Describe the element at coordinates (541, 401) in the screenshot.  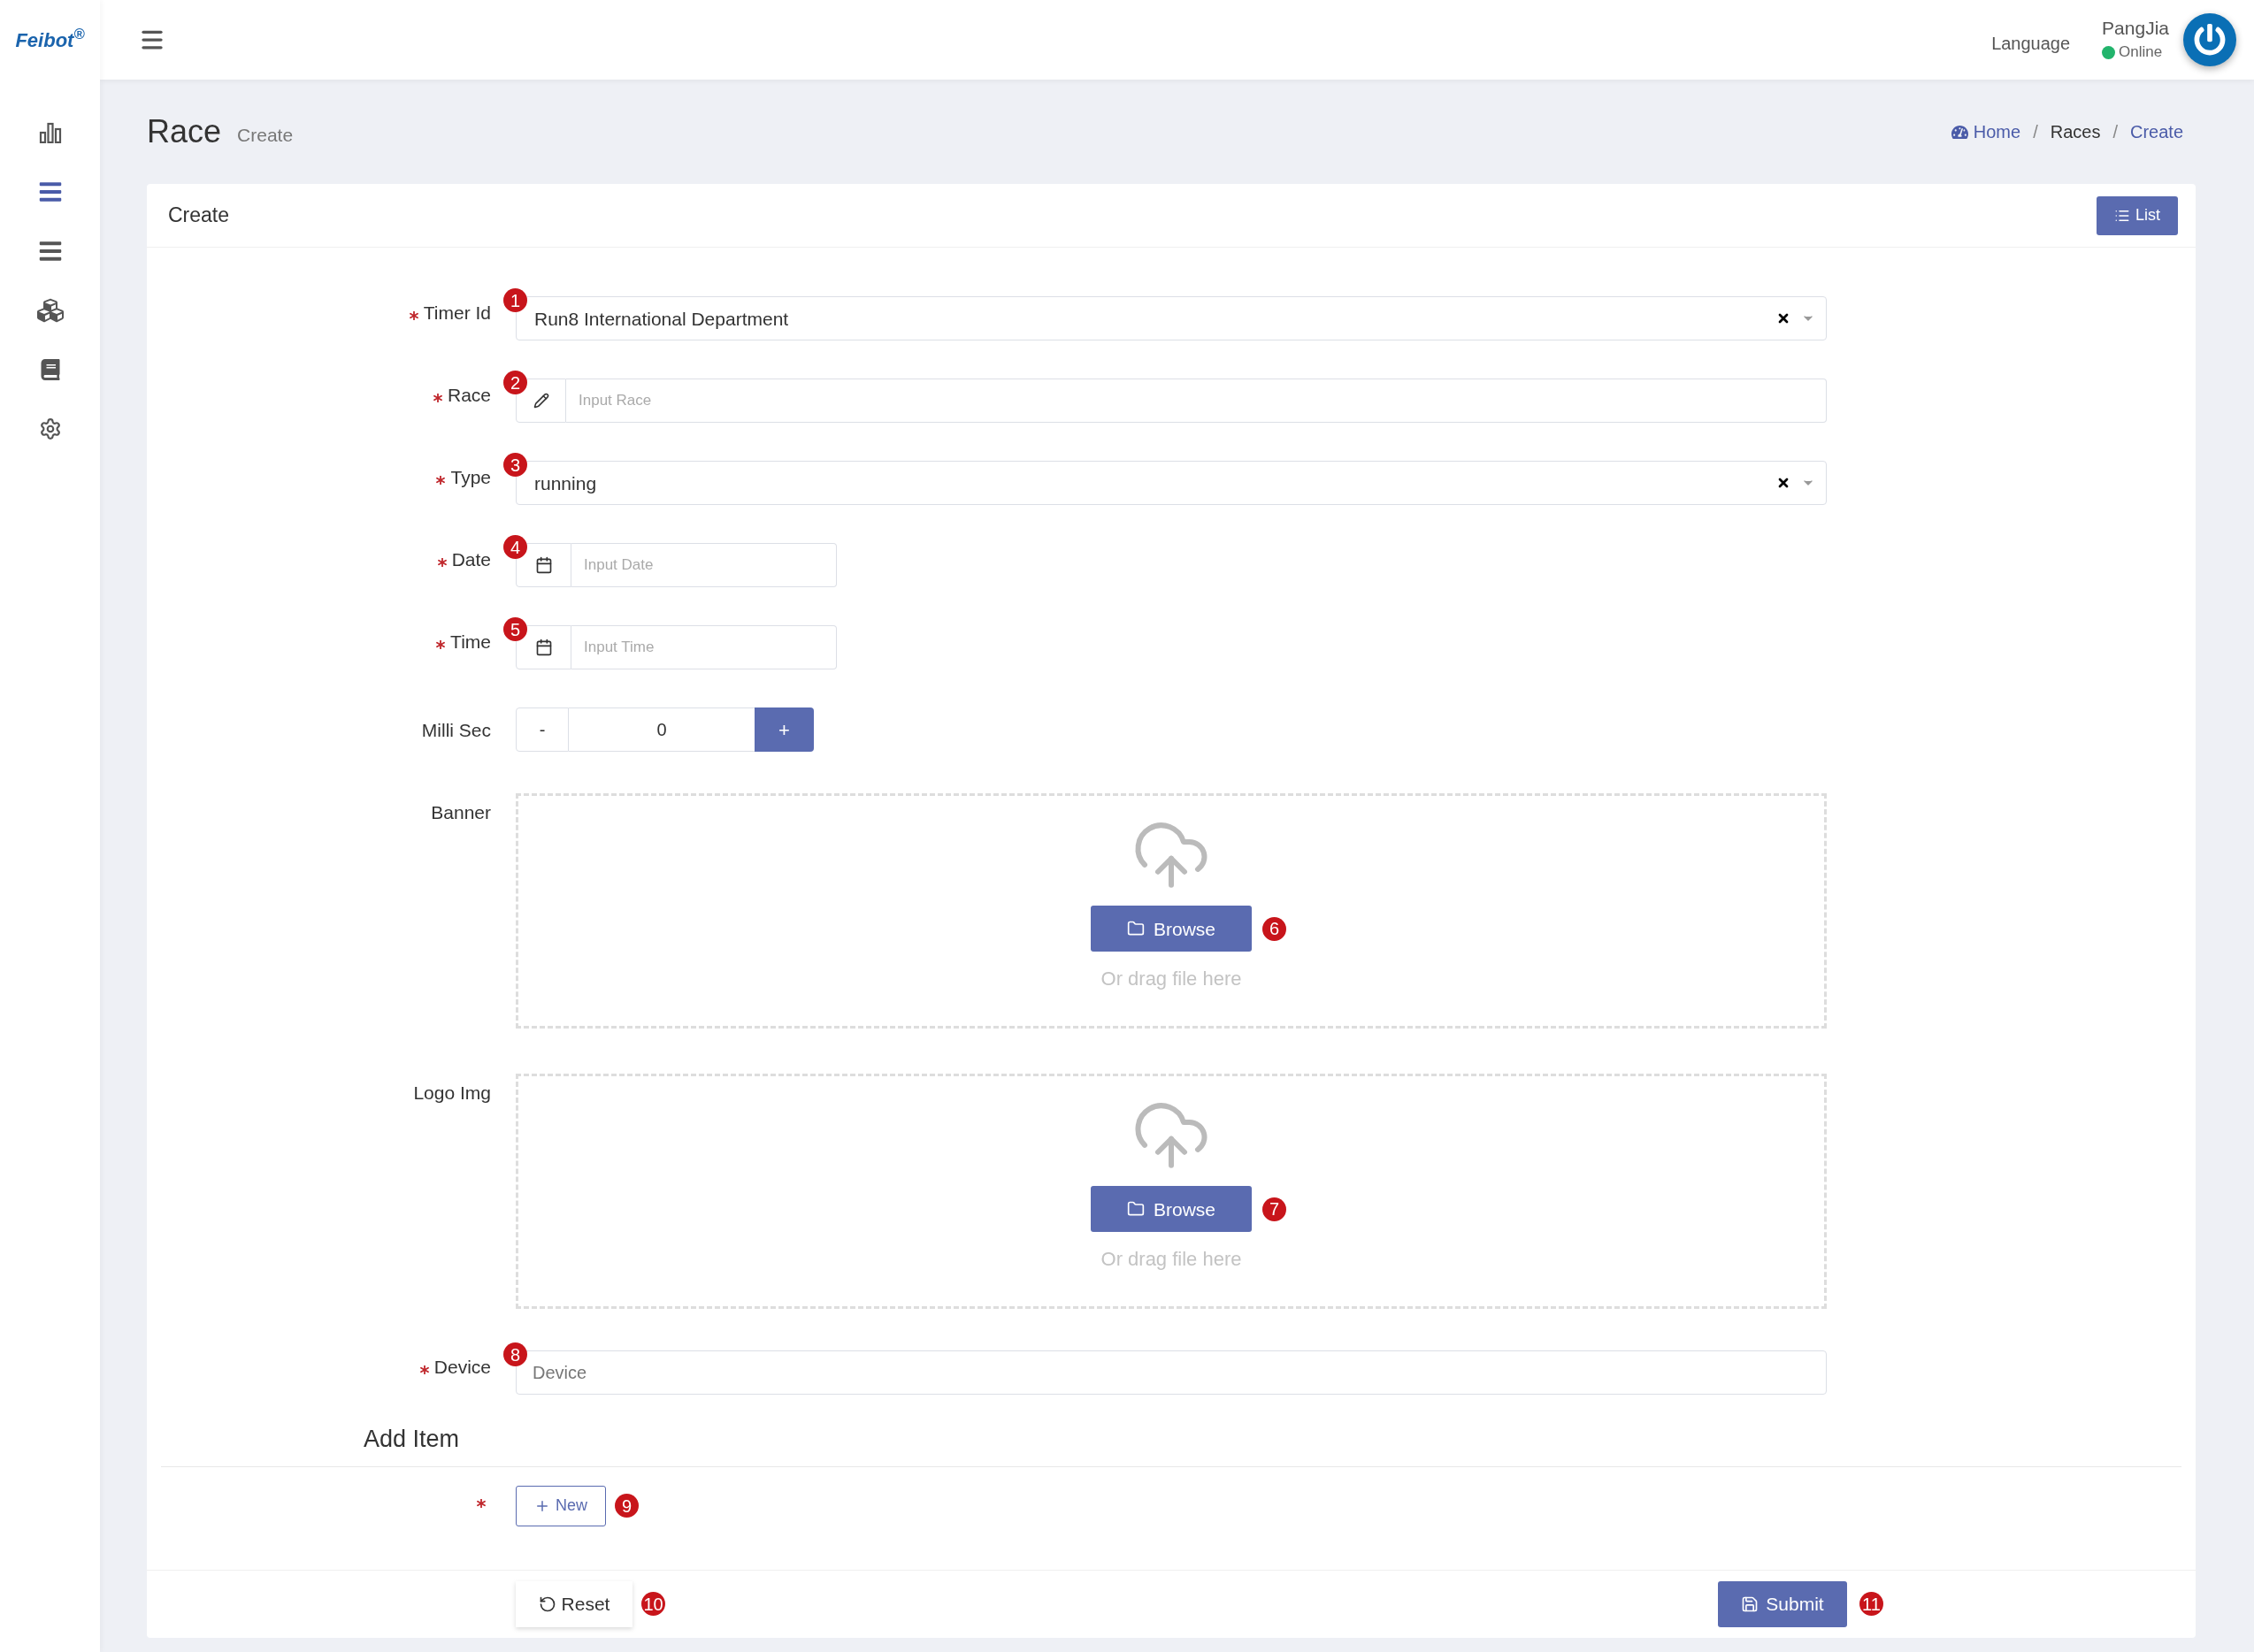
I see `pencil-icon` at that location.